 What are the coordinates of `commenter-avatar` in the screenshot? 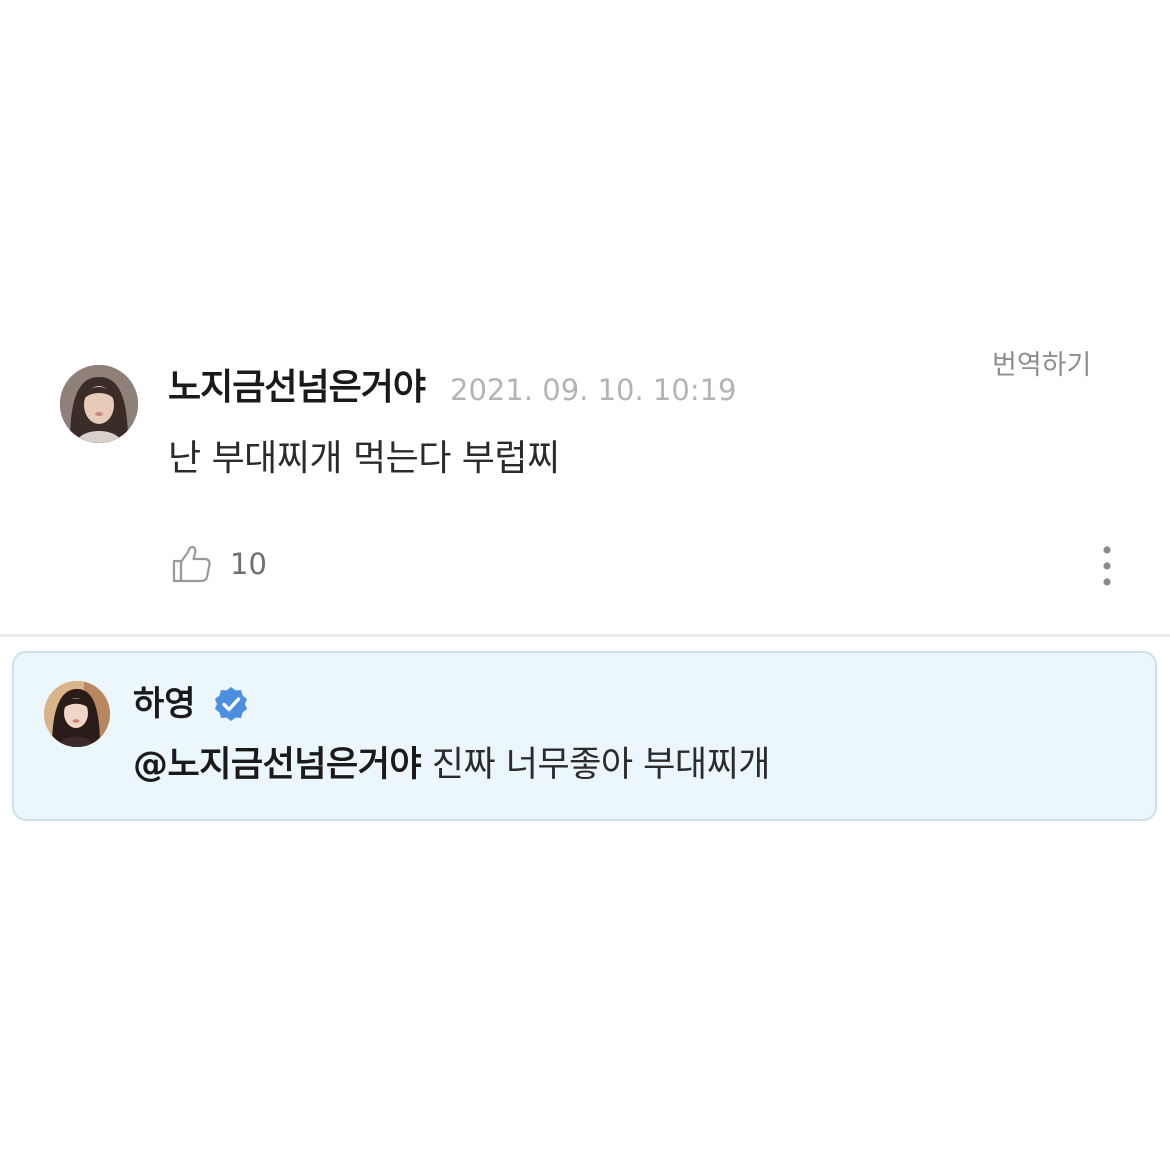 It's located at (99, 404).